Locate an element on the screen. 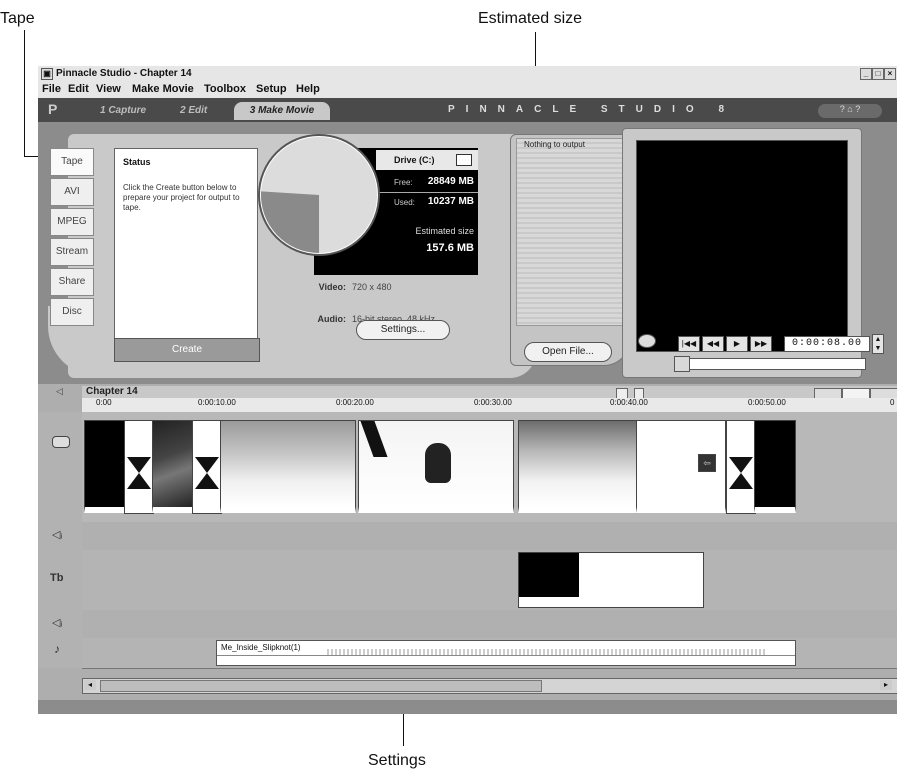 This screenshot has height=775, width=897. fast-forward-button: ▶▶ is located at coordinates (761, 344).